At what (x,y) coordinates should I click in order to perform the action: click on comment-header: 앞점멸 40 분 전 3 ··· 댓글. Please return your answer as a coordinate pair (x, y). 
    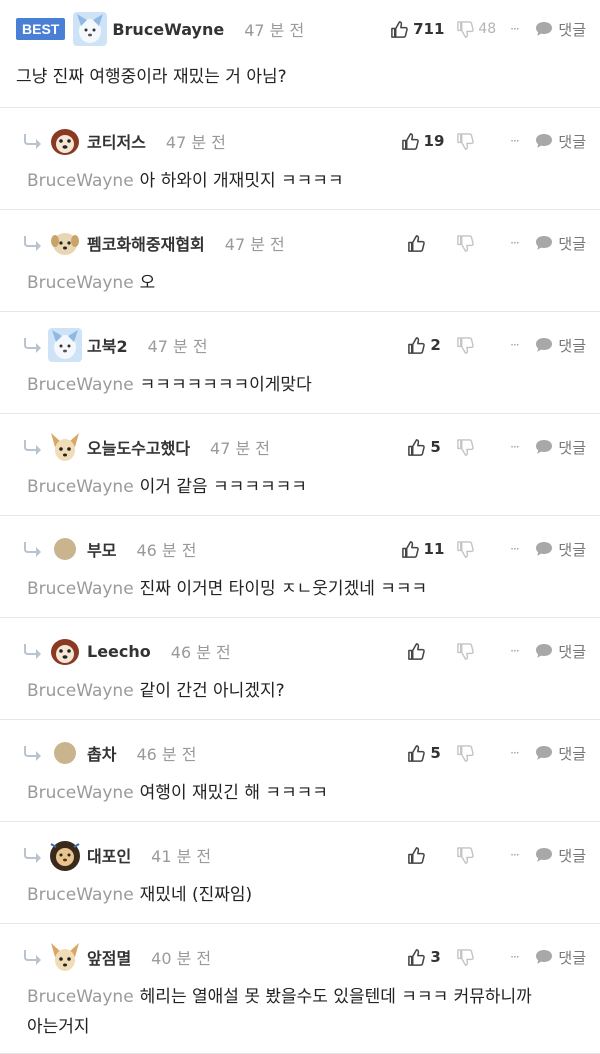
    Looking at the image, I should click on (304, 957).